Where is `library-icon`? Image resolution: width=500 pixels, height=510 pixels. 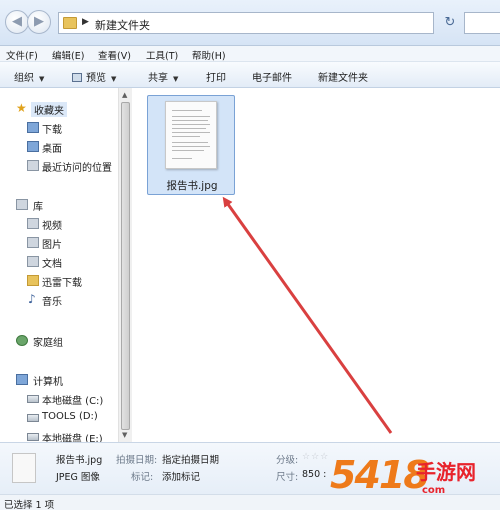
library-icon is located at coordinates (22, 204).